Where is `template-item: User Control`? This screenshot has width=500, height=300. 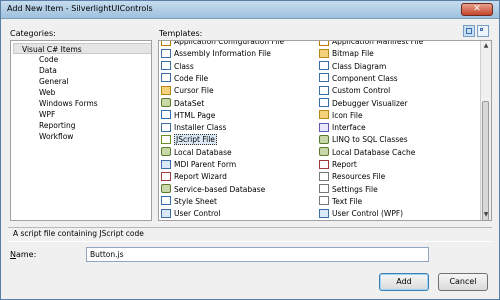
template-item: User Control is located at coordinates (191, 214).